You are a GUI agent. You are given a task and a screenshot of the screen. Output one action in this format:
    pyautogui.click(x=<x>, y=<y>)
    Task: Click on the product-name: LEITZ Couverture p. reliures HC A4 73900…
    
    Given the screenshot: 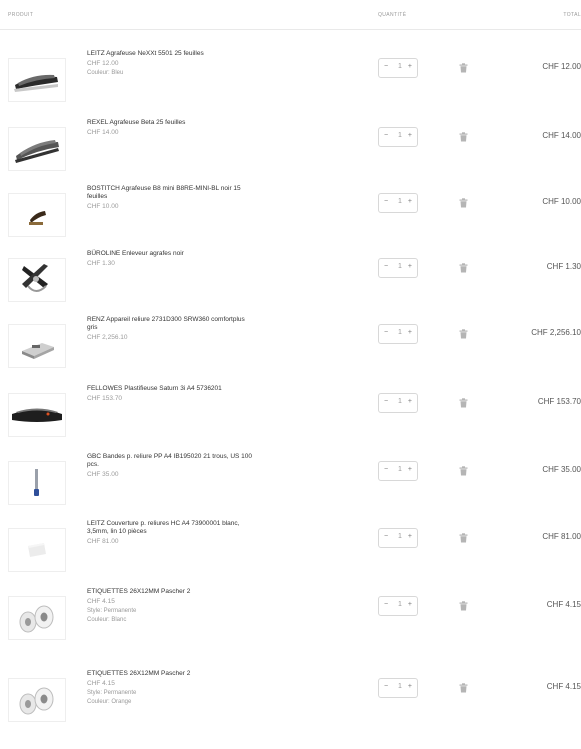 What is the action you would take?
    pyautogui.click(x=172, y=528)
    